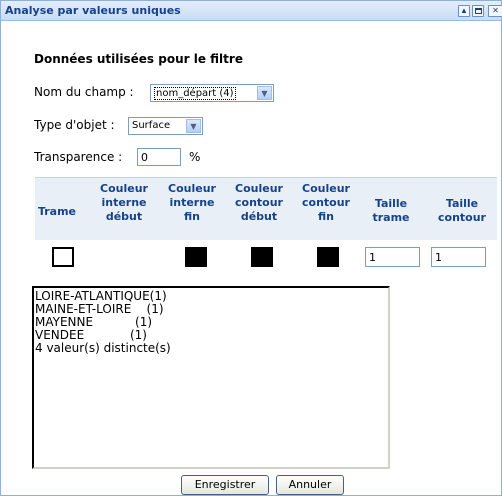 The width and height of the screenshot is (502, 496). What do you see at coordinates (259, 202) in the screenshot?
I see `col-header-couleur-contour-debut: Couleur contour début` at bounding box center [259, 202].